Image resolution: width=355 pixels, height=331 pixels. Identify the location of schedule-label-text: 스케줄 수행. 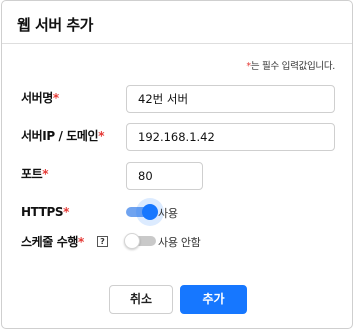
(49, 242).